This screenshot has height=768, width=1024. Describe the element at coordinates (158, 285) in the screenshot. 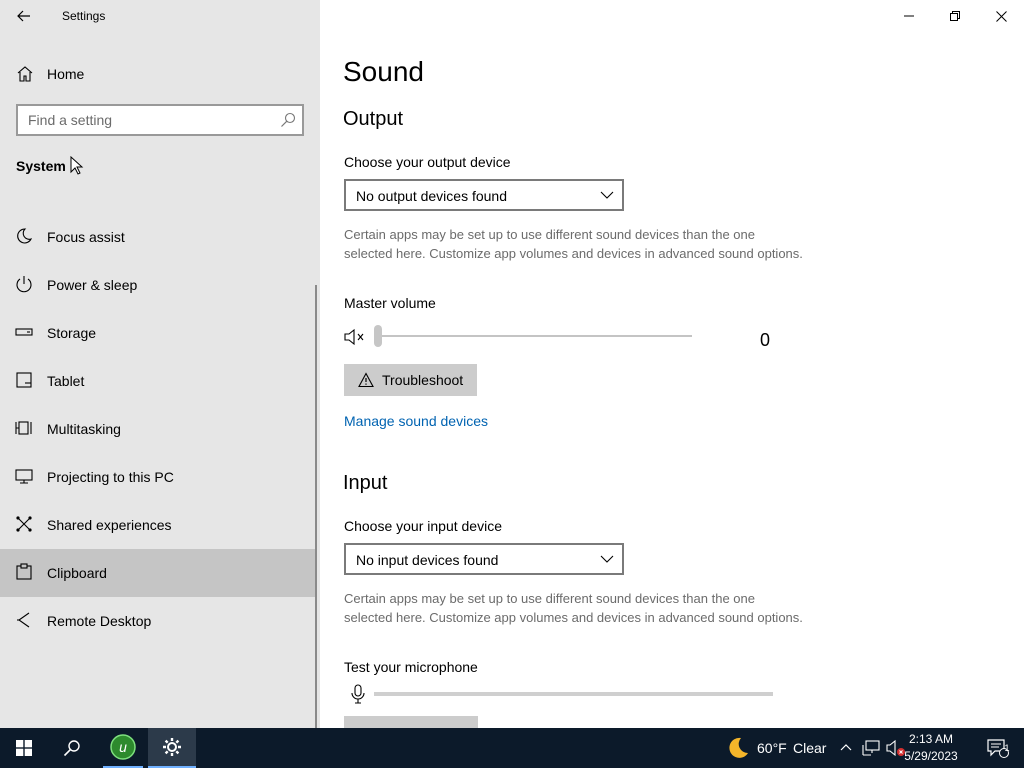

I see `sidebar-item-power-sleep: Power & sleep` at that location.